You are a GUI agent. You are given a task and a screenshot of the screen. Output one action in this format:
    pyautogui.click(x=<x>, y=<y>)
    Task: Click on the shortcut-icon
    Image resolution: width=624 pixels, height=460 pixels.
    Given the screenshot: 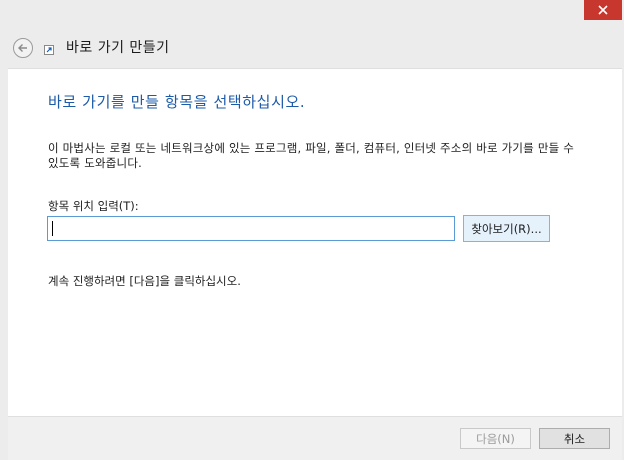 What is the action you would take?
    pyautogui.click(x=49, y=50)
    